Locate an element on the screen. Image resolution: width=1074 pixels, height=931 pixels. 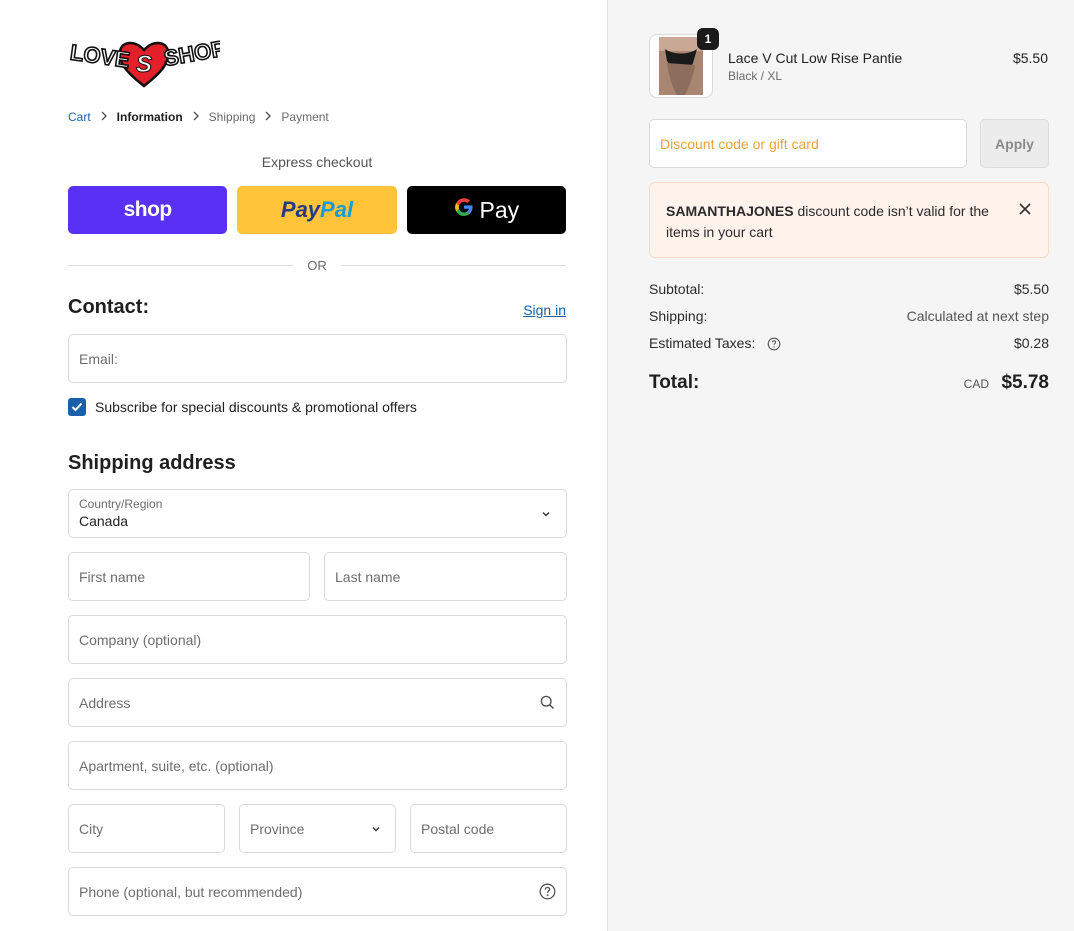
product-price: $5.50 is located at coordinates (1030, 58).